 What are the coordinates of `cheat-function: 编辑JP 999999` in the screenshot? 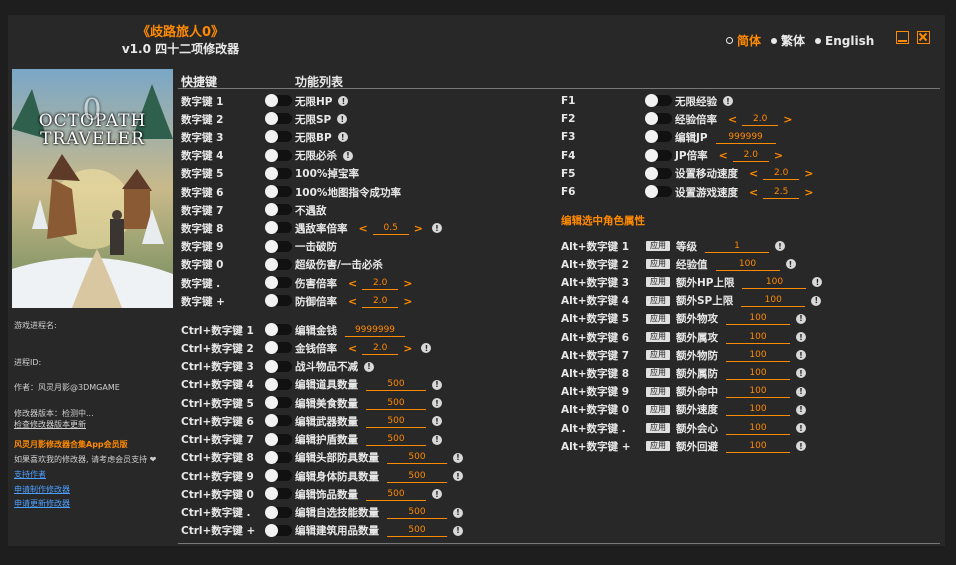 It's located at (725, 137).